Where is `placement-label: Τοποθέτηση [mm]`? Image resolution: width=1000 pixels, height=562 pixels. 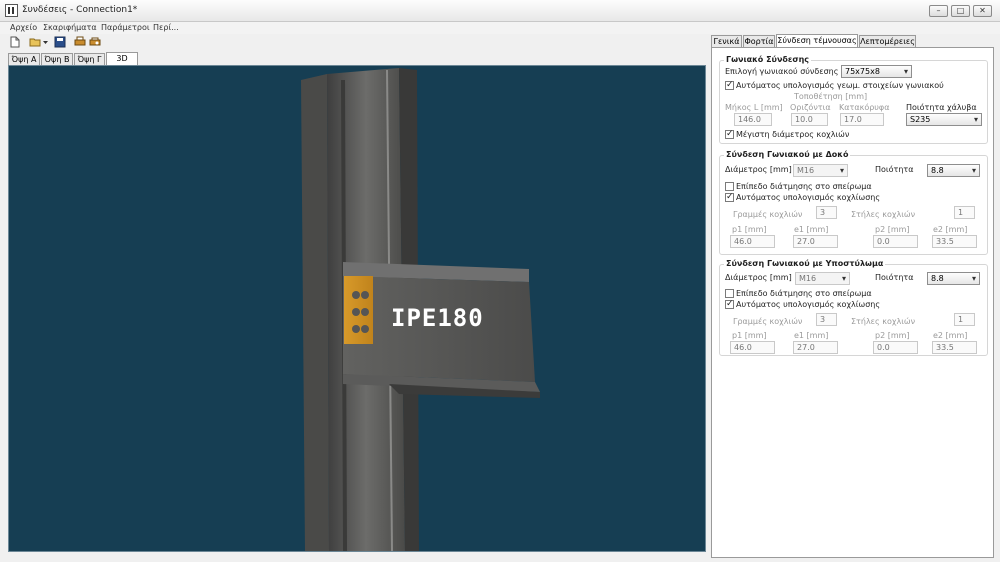 placement-label: Τοποθέτηση [mm] is located at coordinates (831, 96).